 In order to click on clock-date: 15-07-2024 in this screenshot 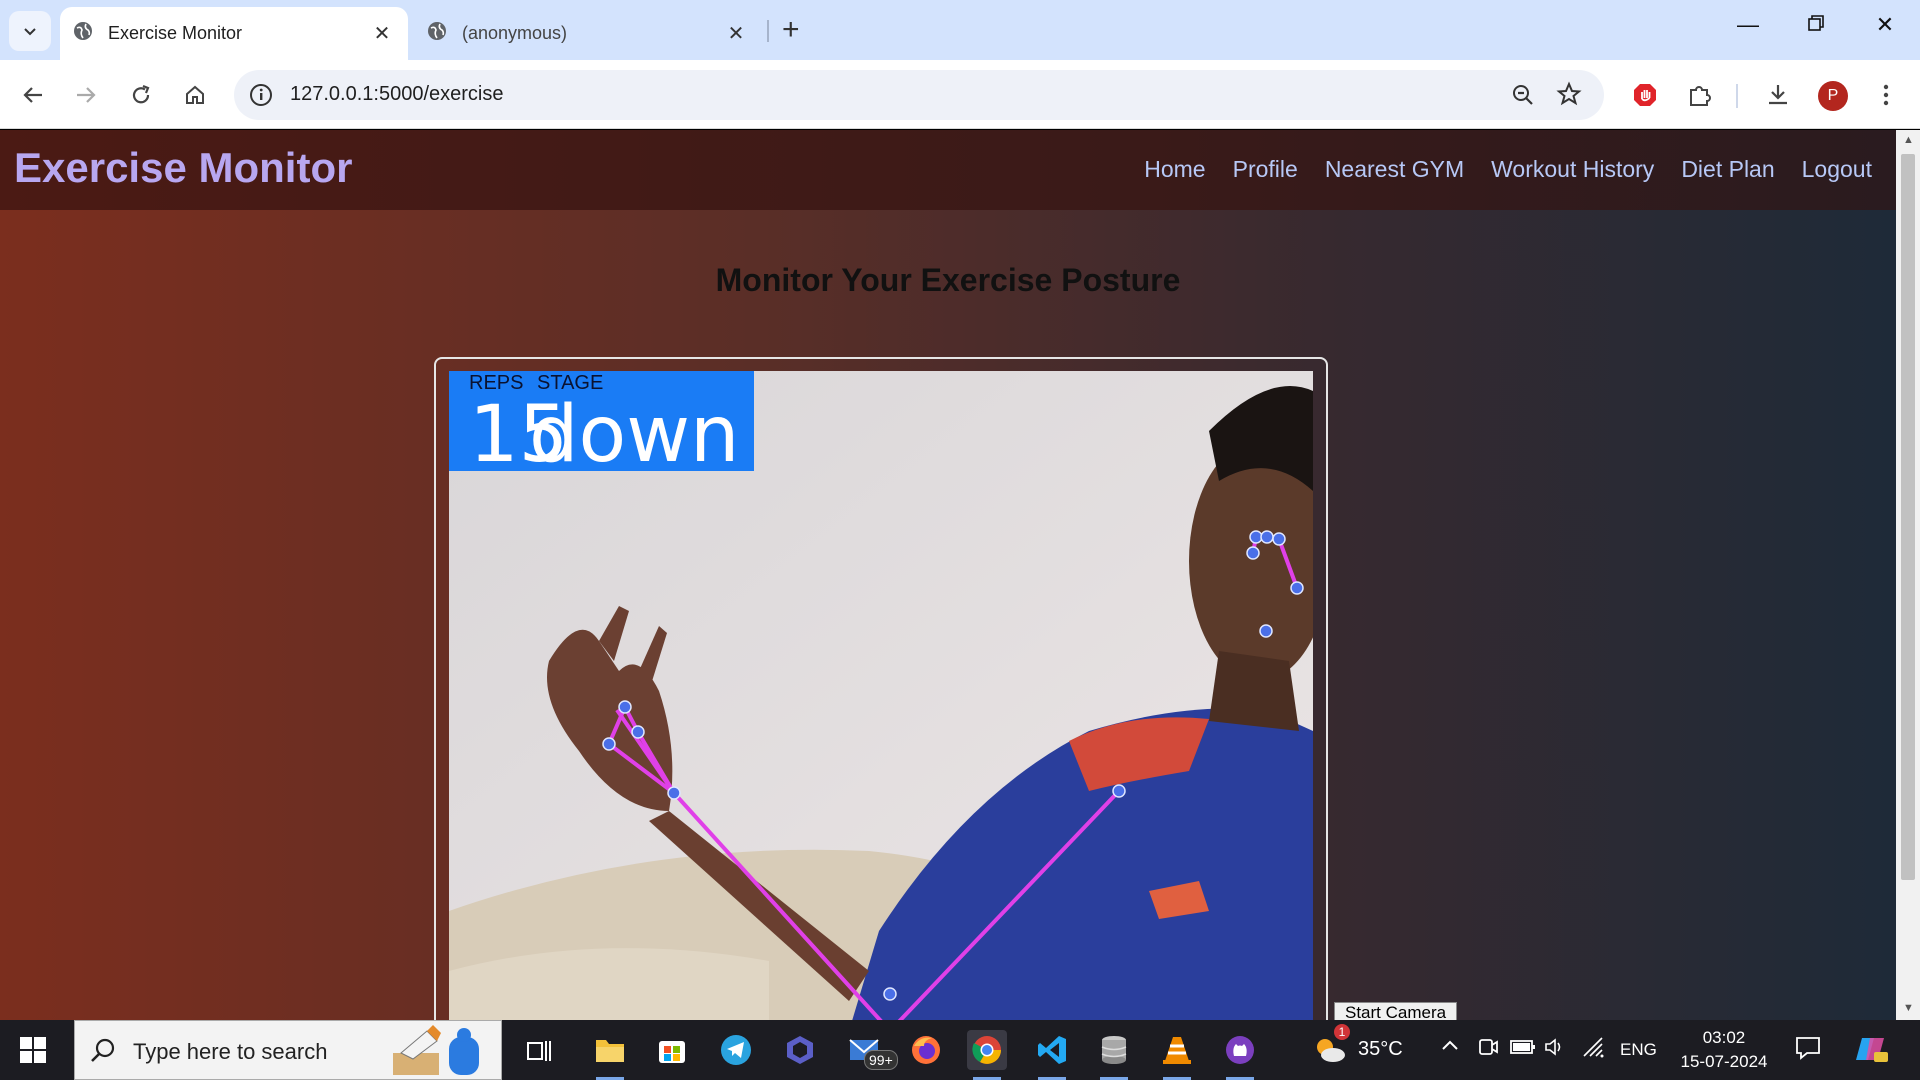, I will do `click(1724, 1061)`.